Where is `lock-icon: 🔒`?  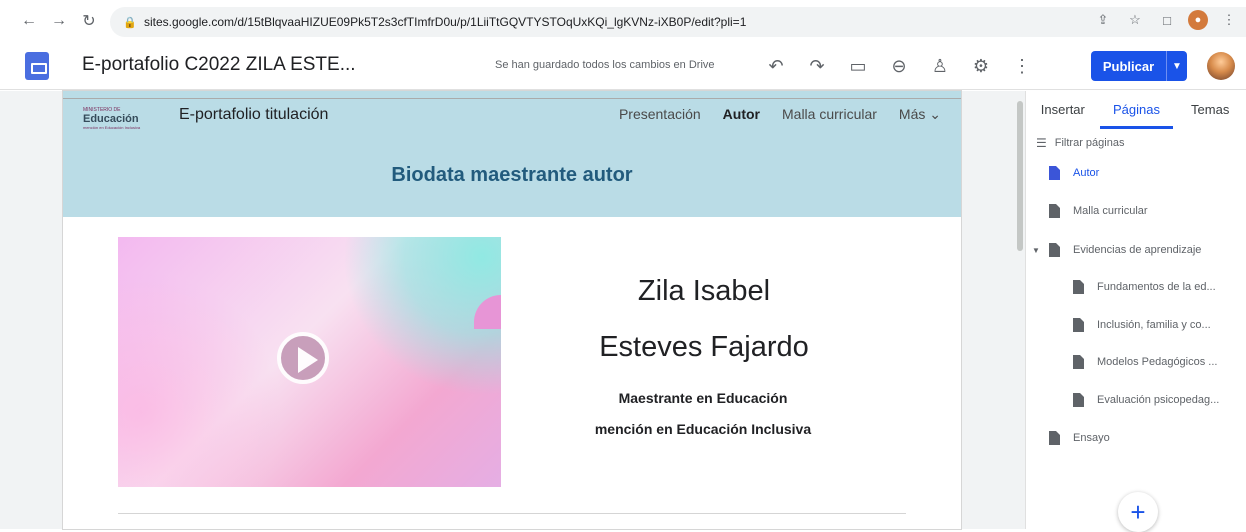 lock-icon: 🔒 is located at coordinates (130, 22).